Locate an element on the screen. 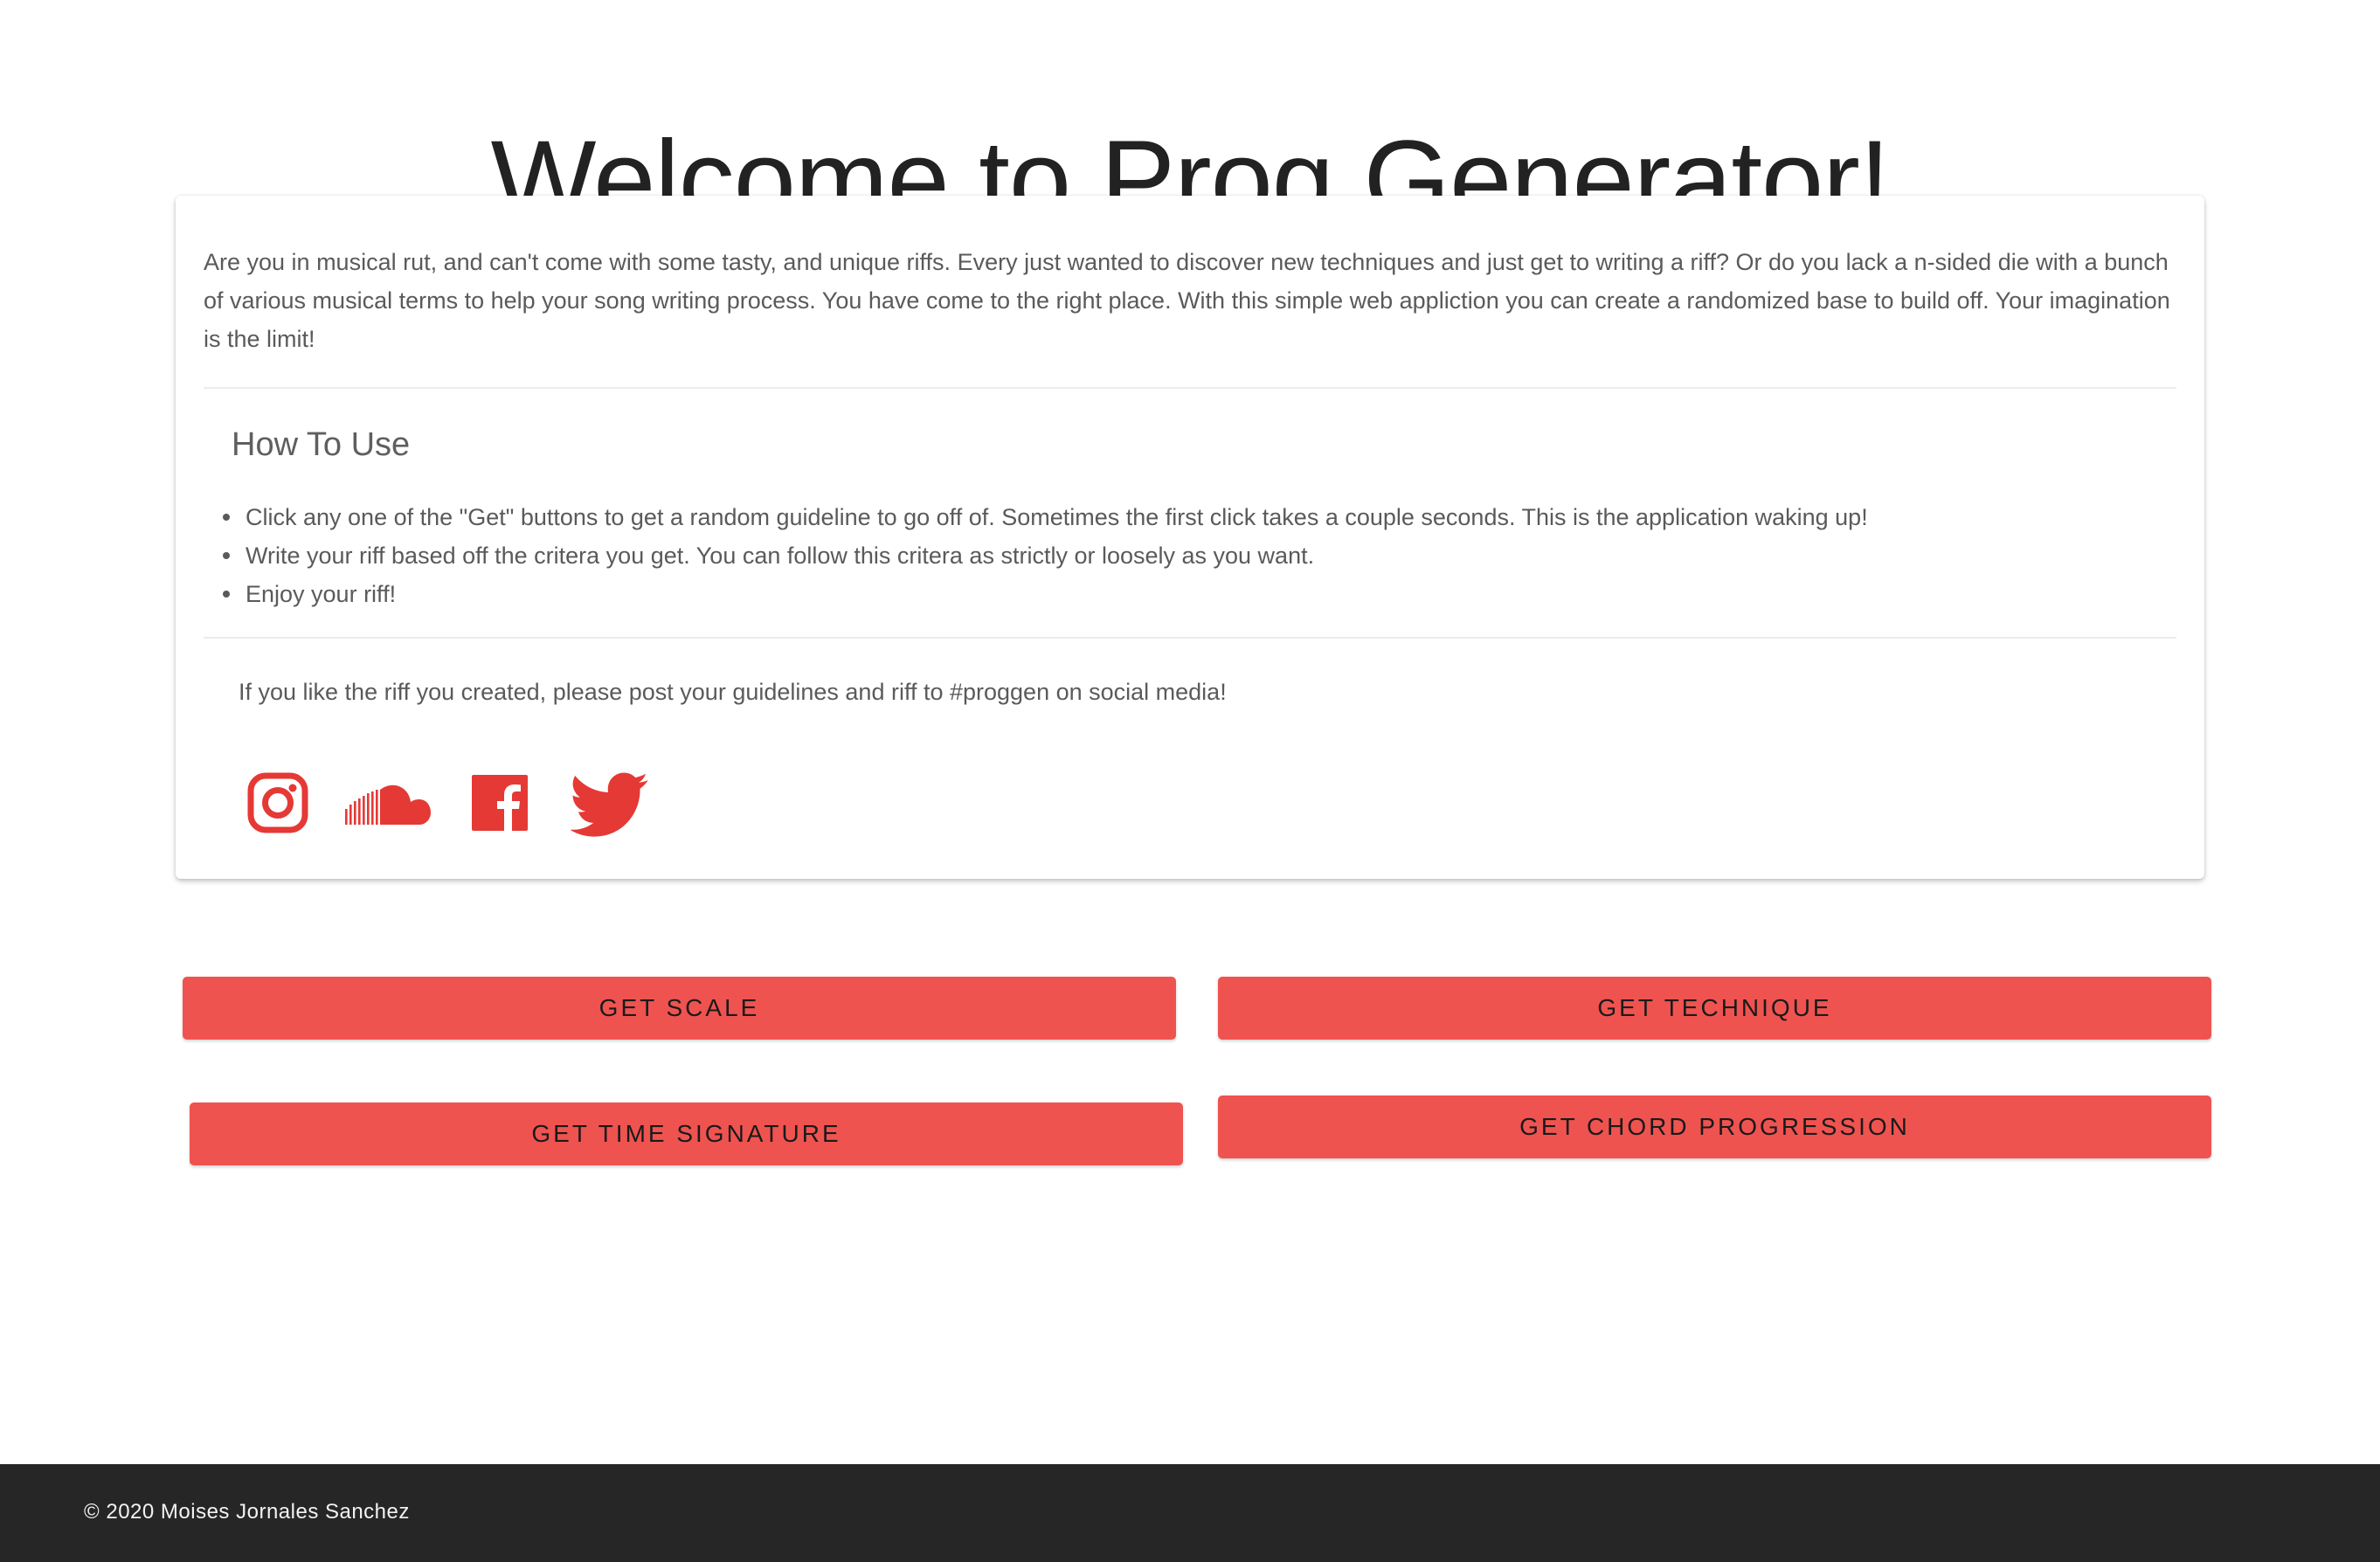  twitter-icon is located at coordinates (610, 803).